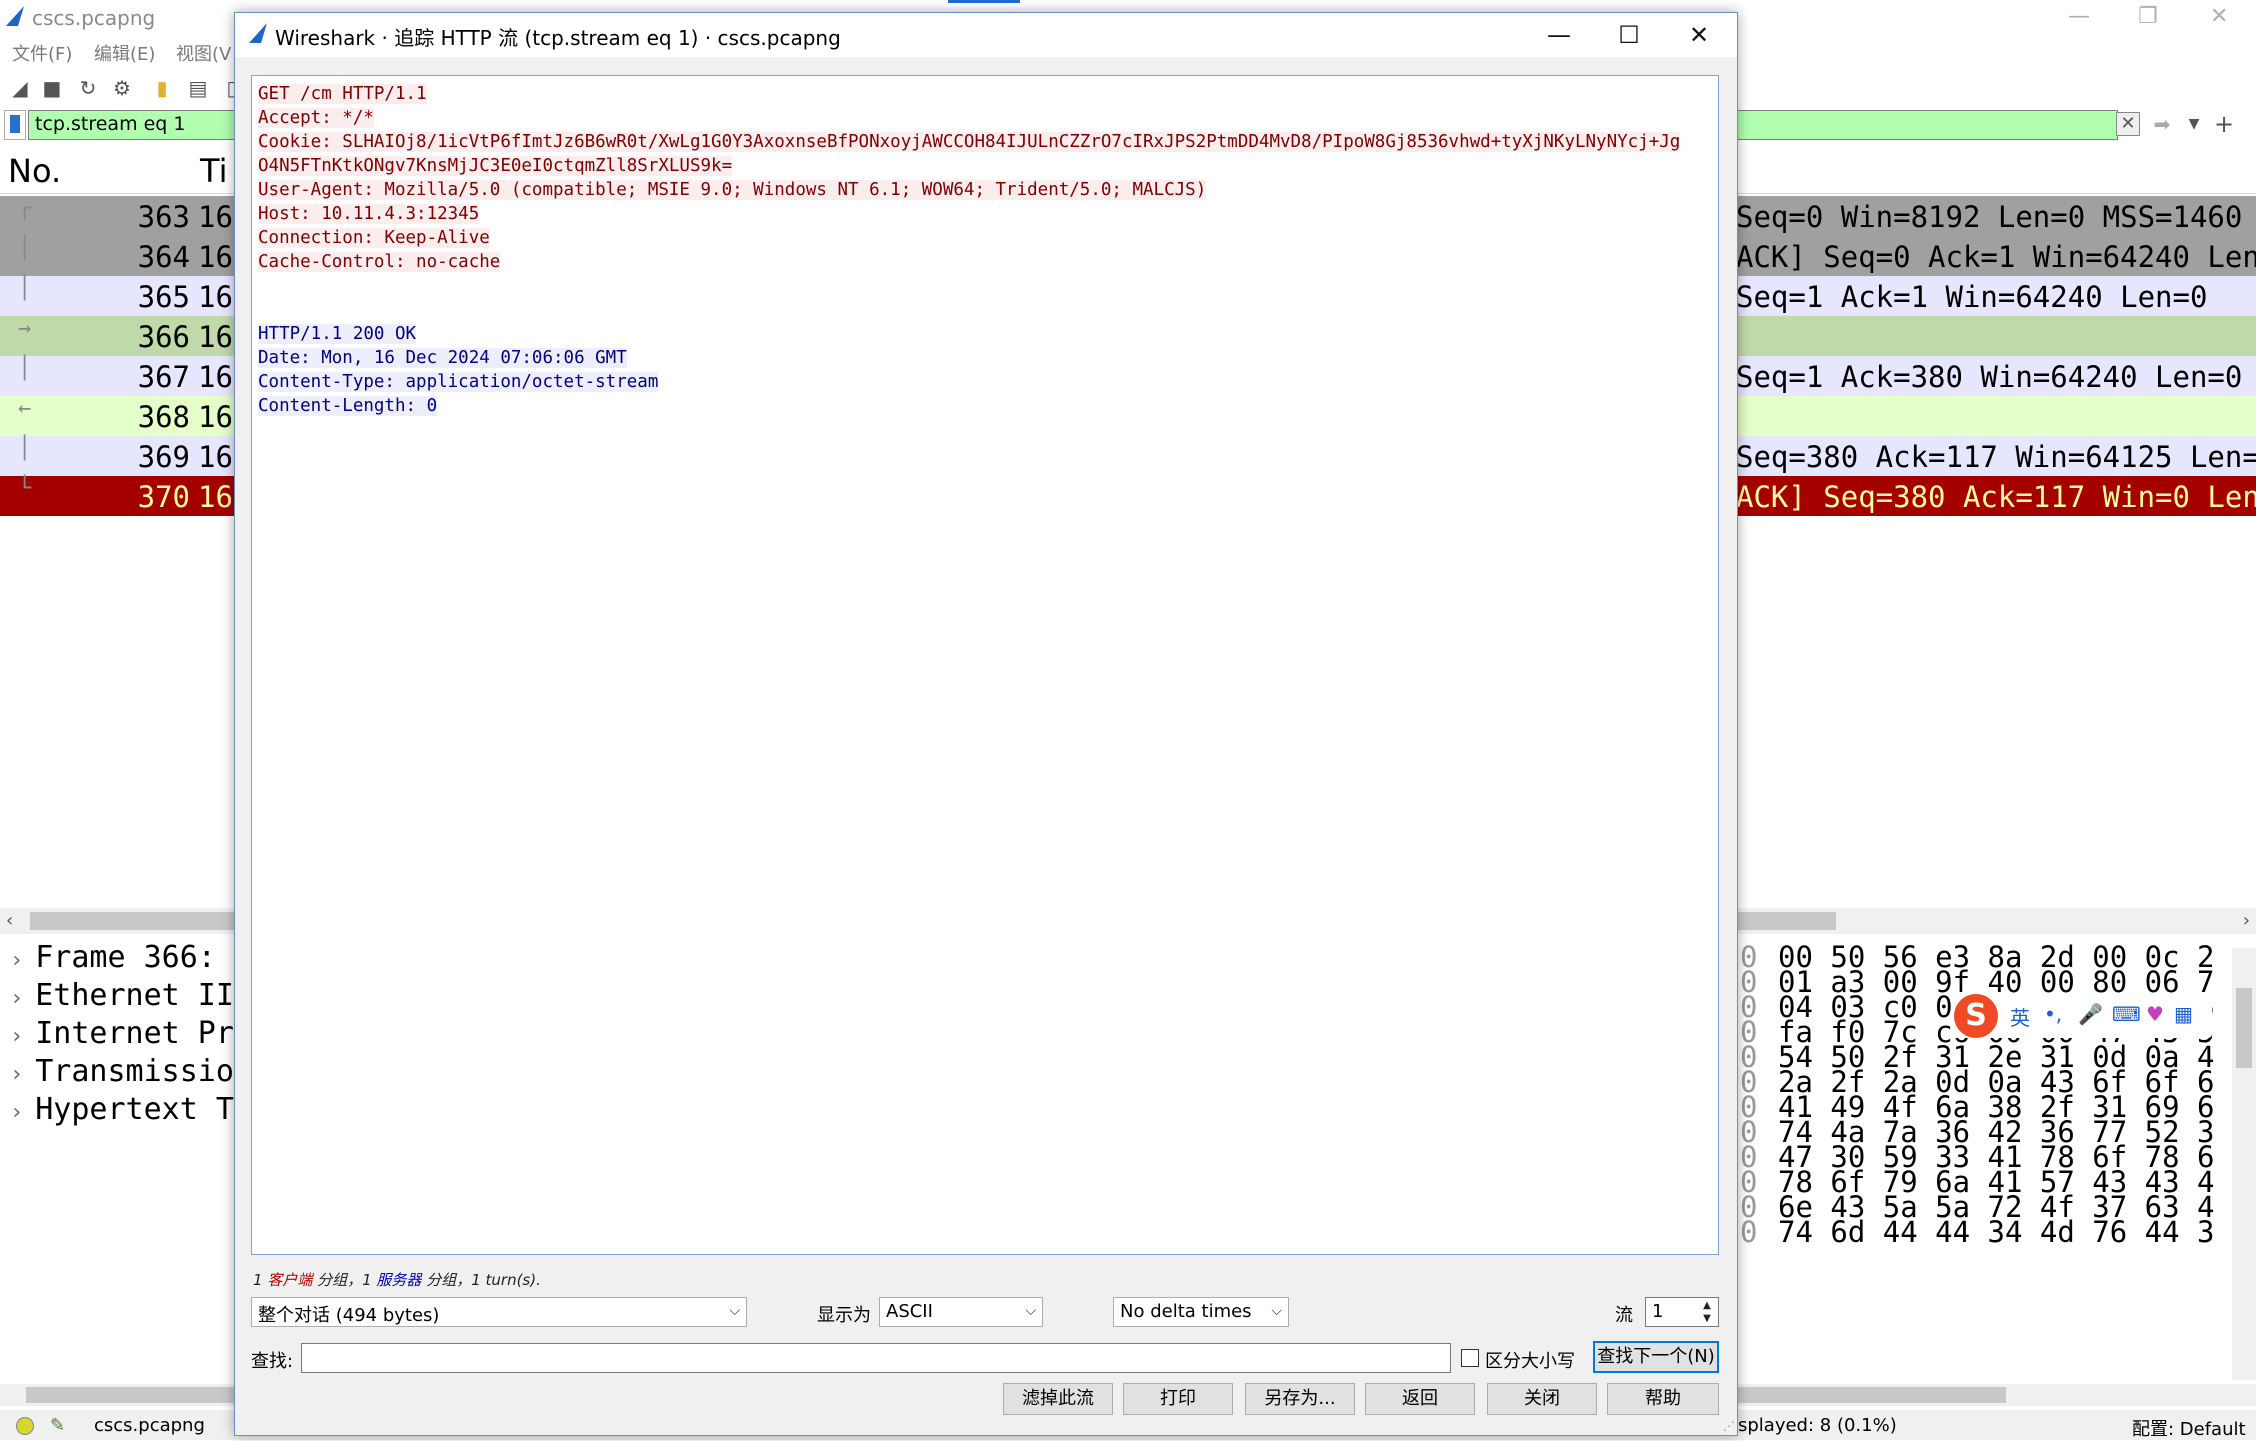 The width and height of the screenshot is (2256, 1441). I want to click on open-file-icon: ▮, so click(162, 88).